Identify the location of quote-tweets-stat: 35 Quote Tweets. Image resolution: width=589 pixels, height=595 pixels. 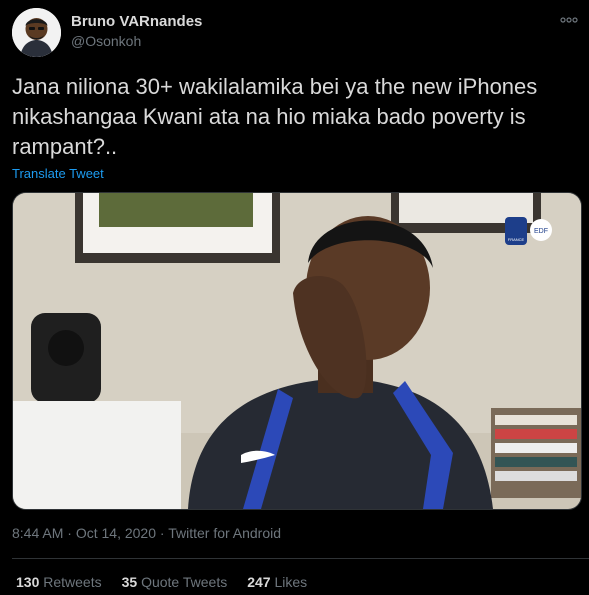
(175, 582).